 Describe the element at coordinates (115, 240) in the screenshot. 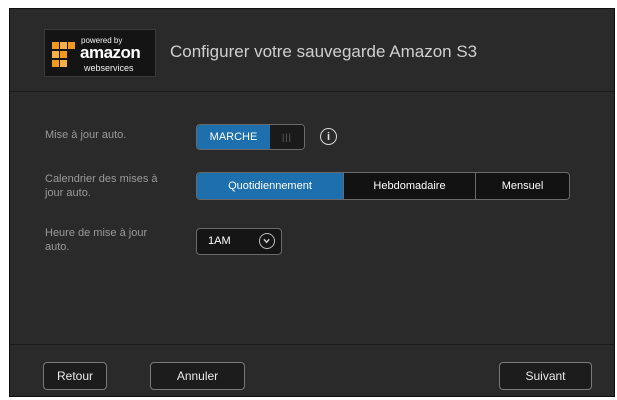

I see `time-label: Heure de mise à jour auto.` at that location.